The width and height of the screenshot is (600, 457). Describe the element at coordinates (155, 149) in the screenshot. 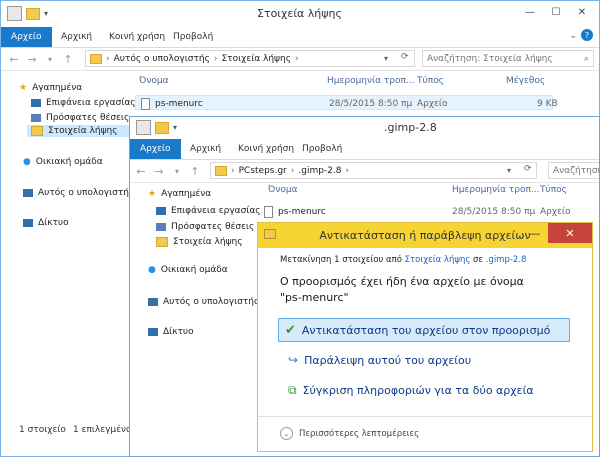

I see `front-tab-file: Αρχείο` at that location.